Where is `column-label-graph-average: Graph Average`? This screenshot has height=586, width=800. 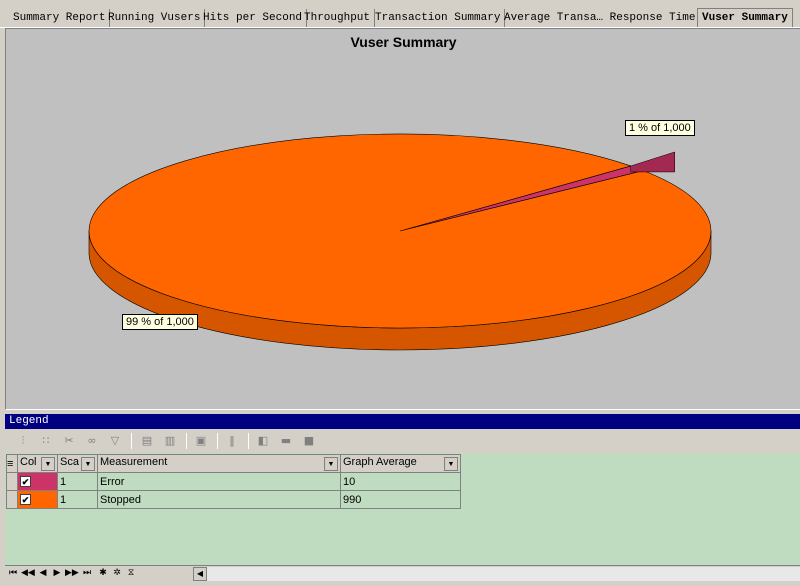 column-label-graph-average: Graph Average is located at coordinates (380, 462).